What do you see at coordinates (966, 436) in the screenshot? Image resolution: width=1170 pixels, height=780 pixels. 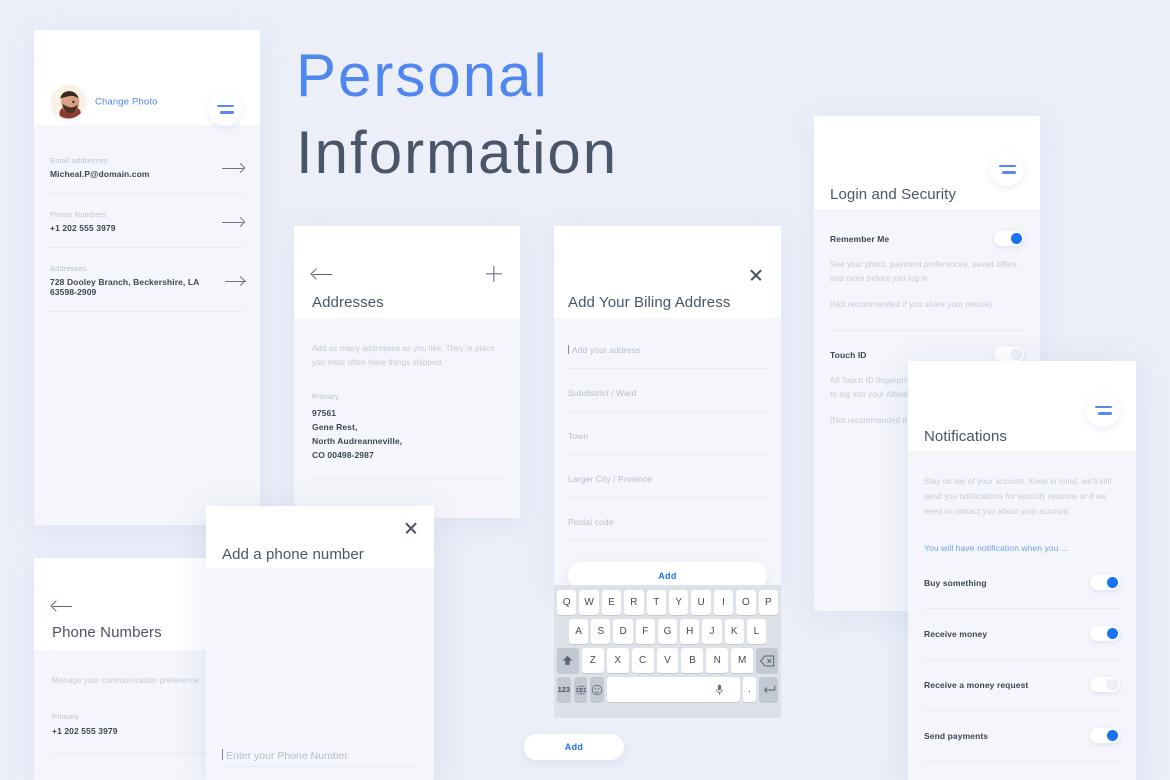 I see `panel-title: Notifications` at bounding box center [966, 436].